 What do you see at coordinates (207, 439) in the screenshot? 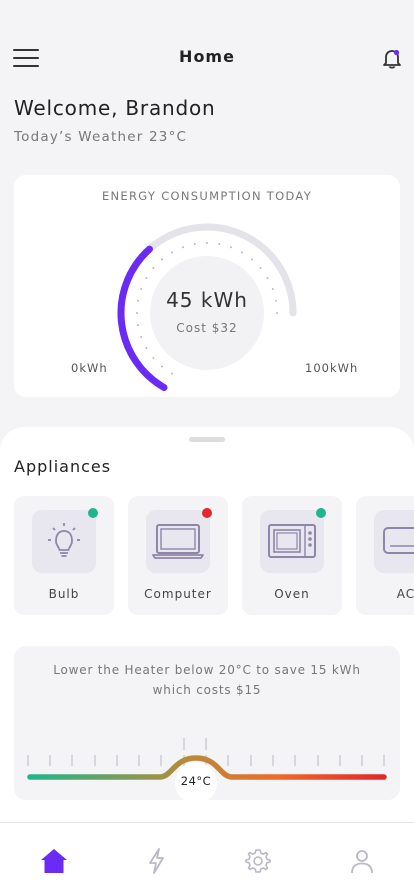
I see `sheet-drag-handle` at bounding box center [207, 439].